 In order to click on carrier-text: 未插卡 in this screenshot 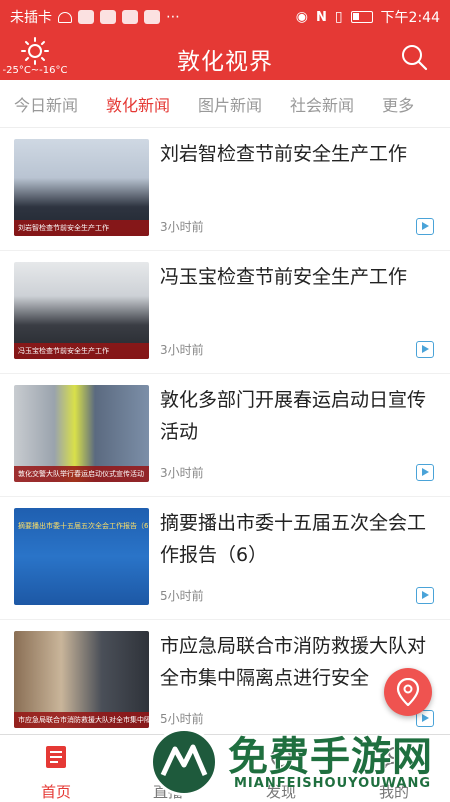, I will do `click(31, 18)`.